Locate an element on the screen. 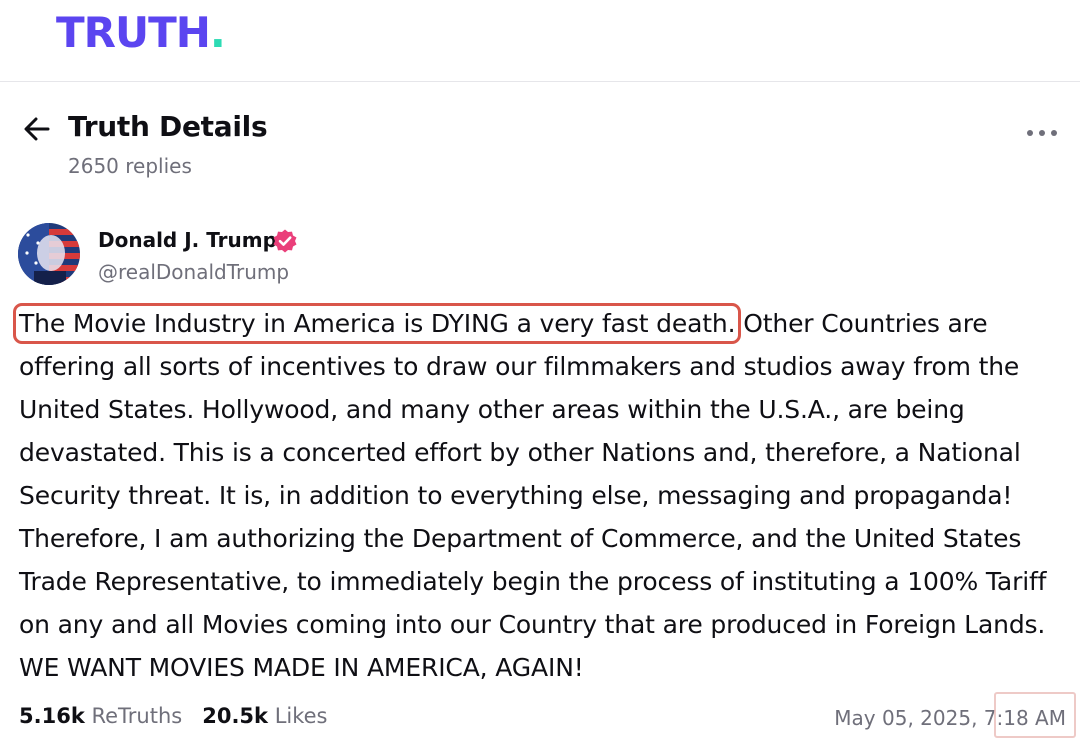 This screenshot has width=1080, height=742. retruths-count: 5.16k is located at coordinates (52, 716).